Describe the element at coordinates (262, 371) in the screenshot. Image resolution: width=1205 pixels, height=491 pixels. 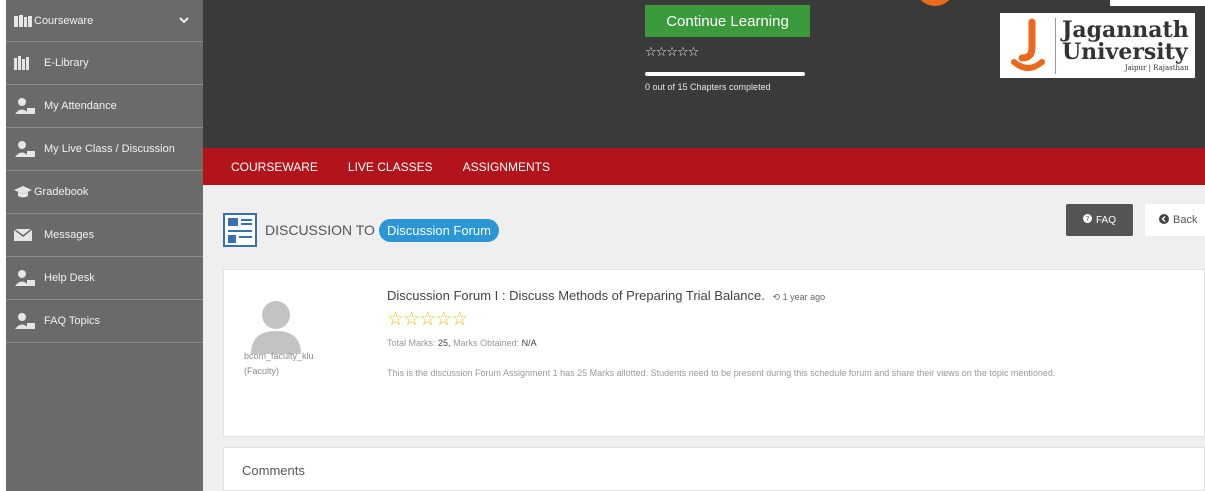
I see `author-role: (Faculty)` at that location.